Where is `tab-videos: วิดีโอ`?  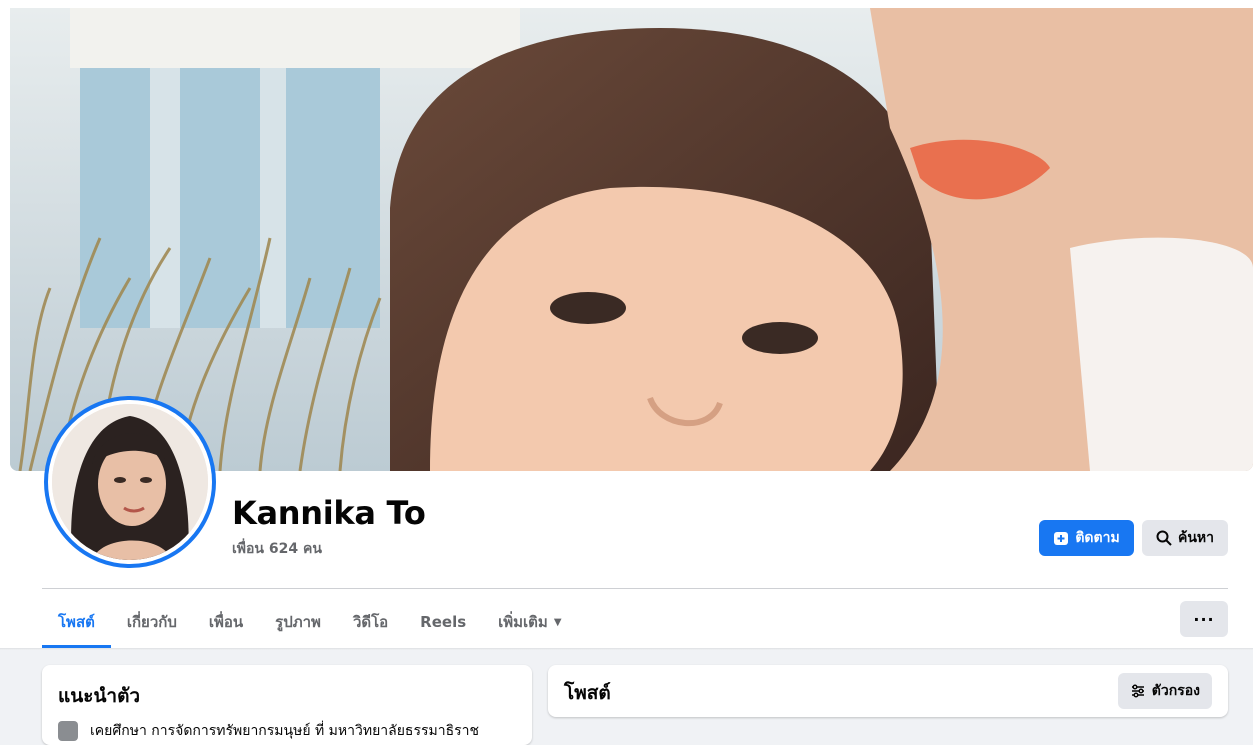 tab-videos: วิดีโอ is located at coordinates (370, 622).